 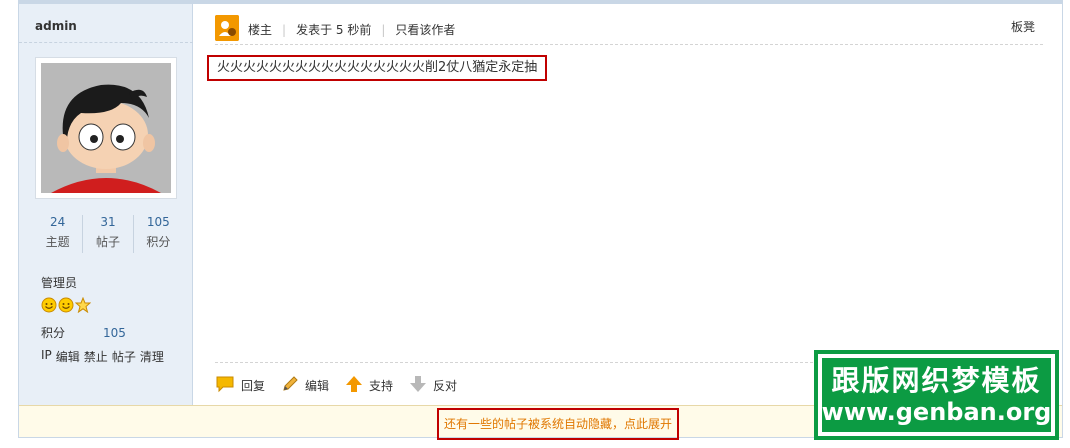 What do you see at coordinates (354, 385) in the screenshot?
I see `support-up-arrow-icon` at bounding box center [354, 385].